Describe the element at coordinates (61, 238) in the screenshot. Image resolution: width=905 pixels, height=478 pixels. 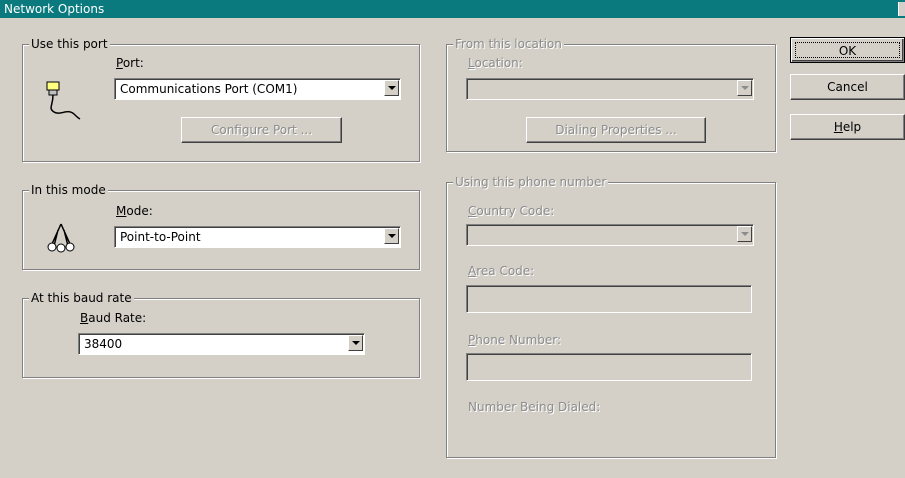
I see `network-hands-icon` at that location.